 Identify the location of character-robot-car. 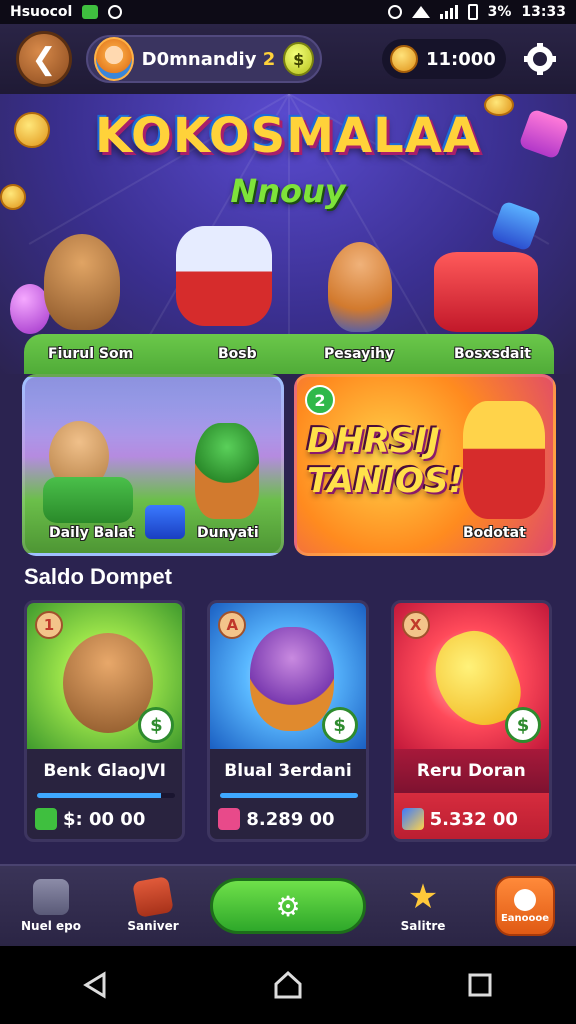
(224, 276).